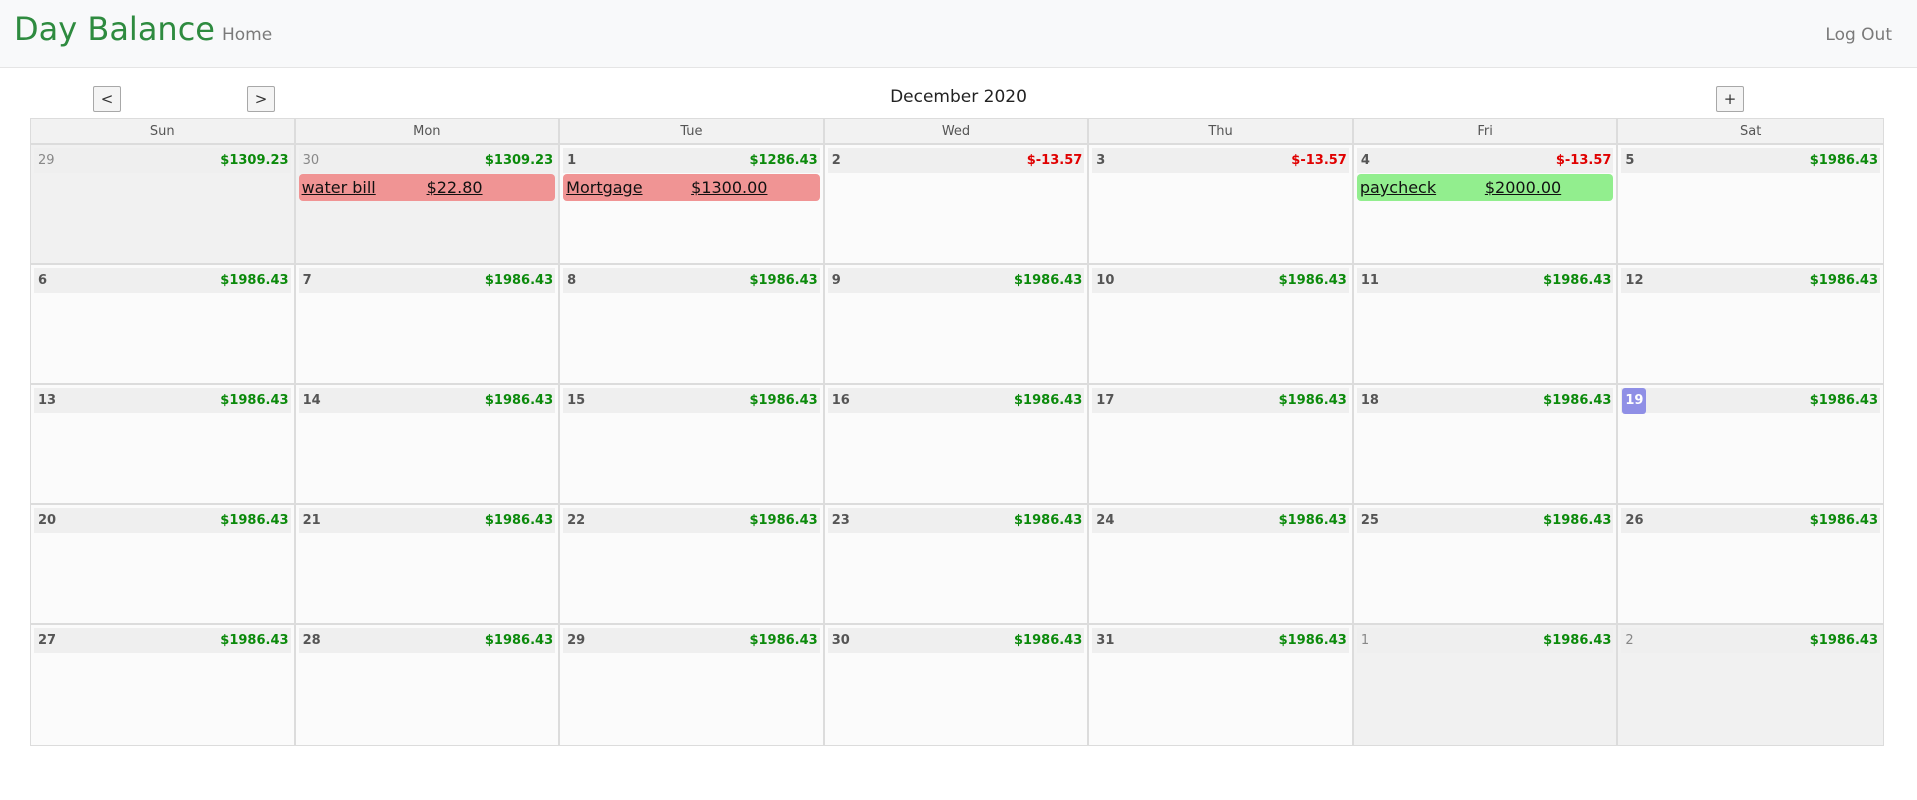 The image size is (1917, 800). What do you see at coordinates (729, 187) in the screenshot?
I see `event-amount-link: $1300.00` at bounding box center [729, 187].